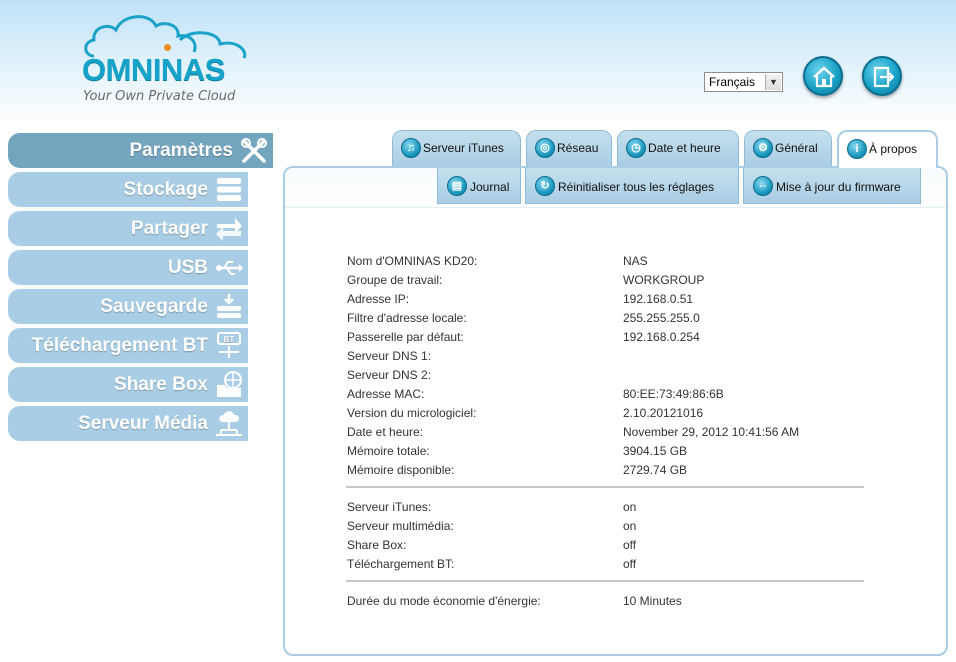 The width and height of the screenshot is (956, 662). Describe the element at coordinates (661, 337) in the screenshot. I see `info-value: 192.168.0.254` at that location.